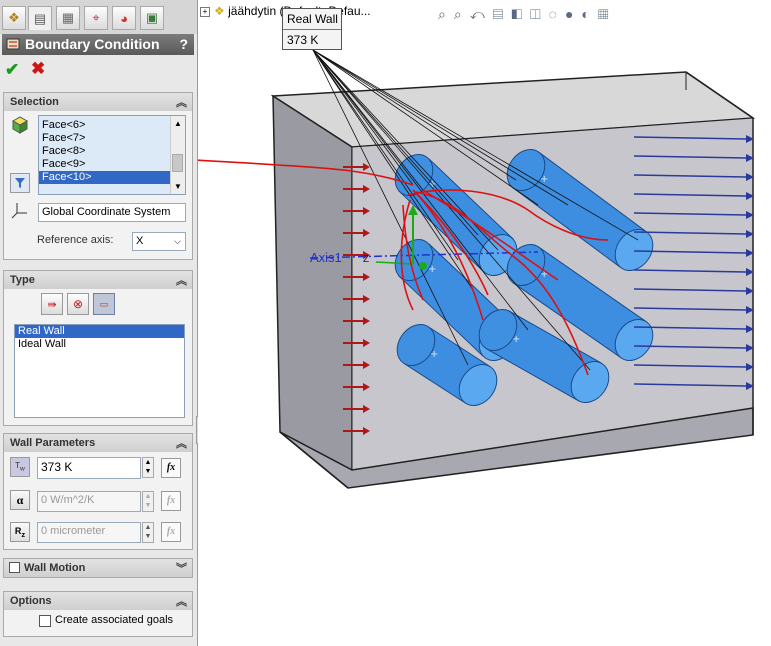 The width and height of the screenshot is (771, 646). Describe the element at coordinates (171, 501) in the screenshot. I see `heat-transfer-fx-button: fx` at that location.